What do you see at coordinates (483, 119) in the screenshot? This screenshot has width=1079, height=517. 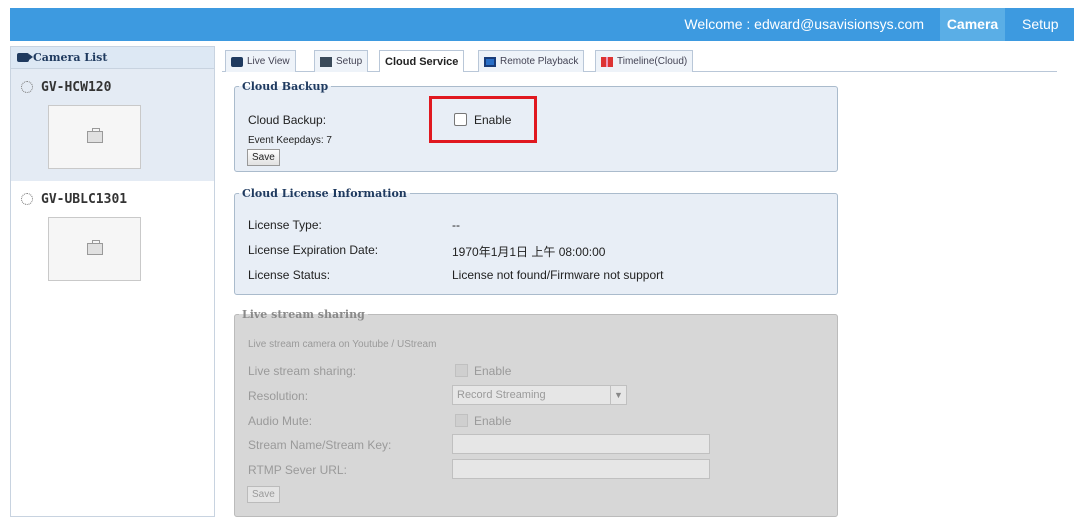 I see `enable-highlight-box` at bounding box center [483, 119].